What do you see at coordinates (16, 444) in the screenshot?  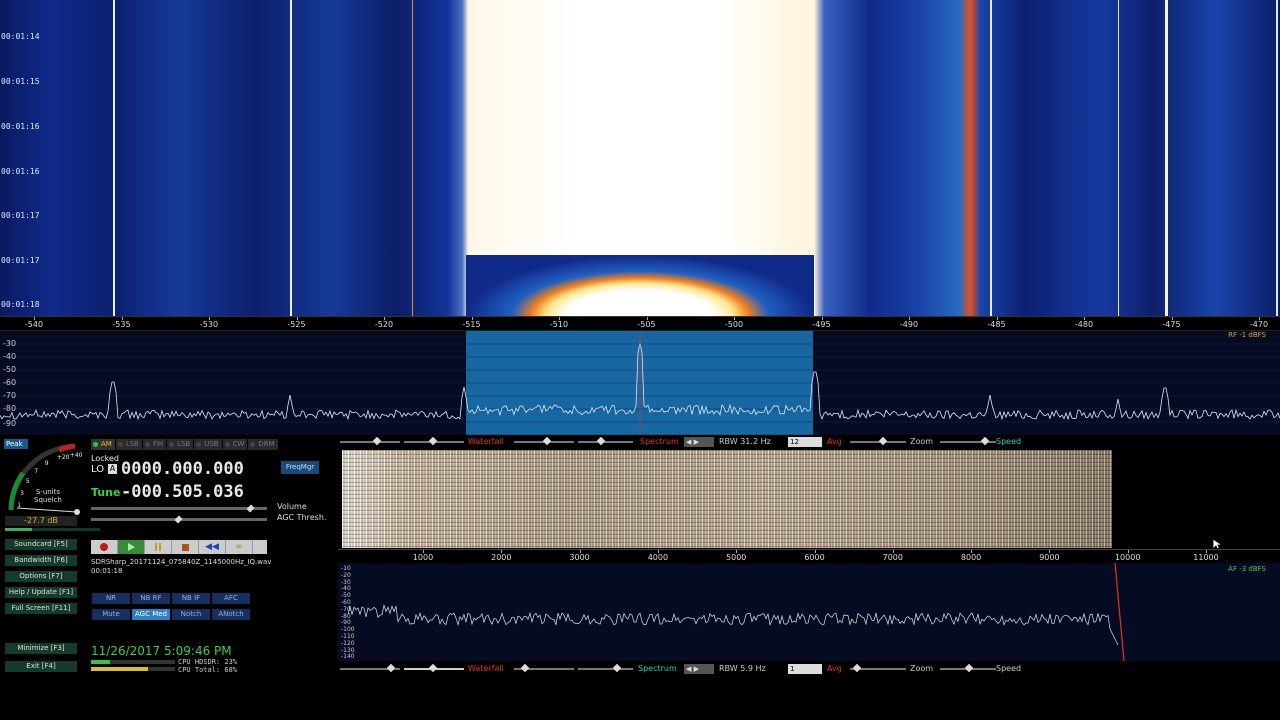 I see `peak-button: Peak` at bounding box center [16, 444].